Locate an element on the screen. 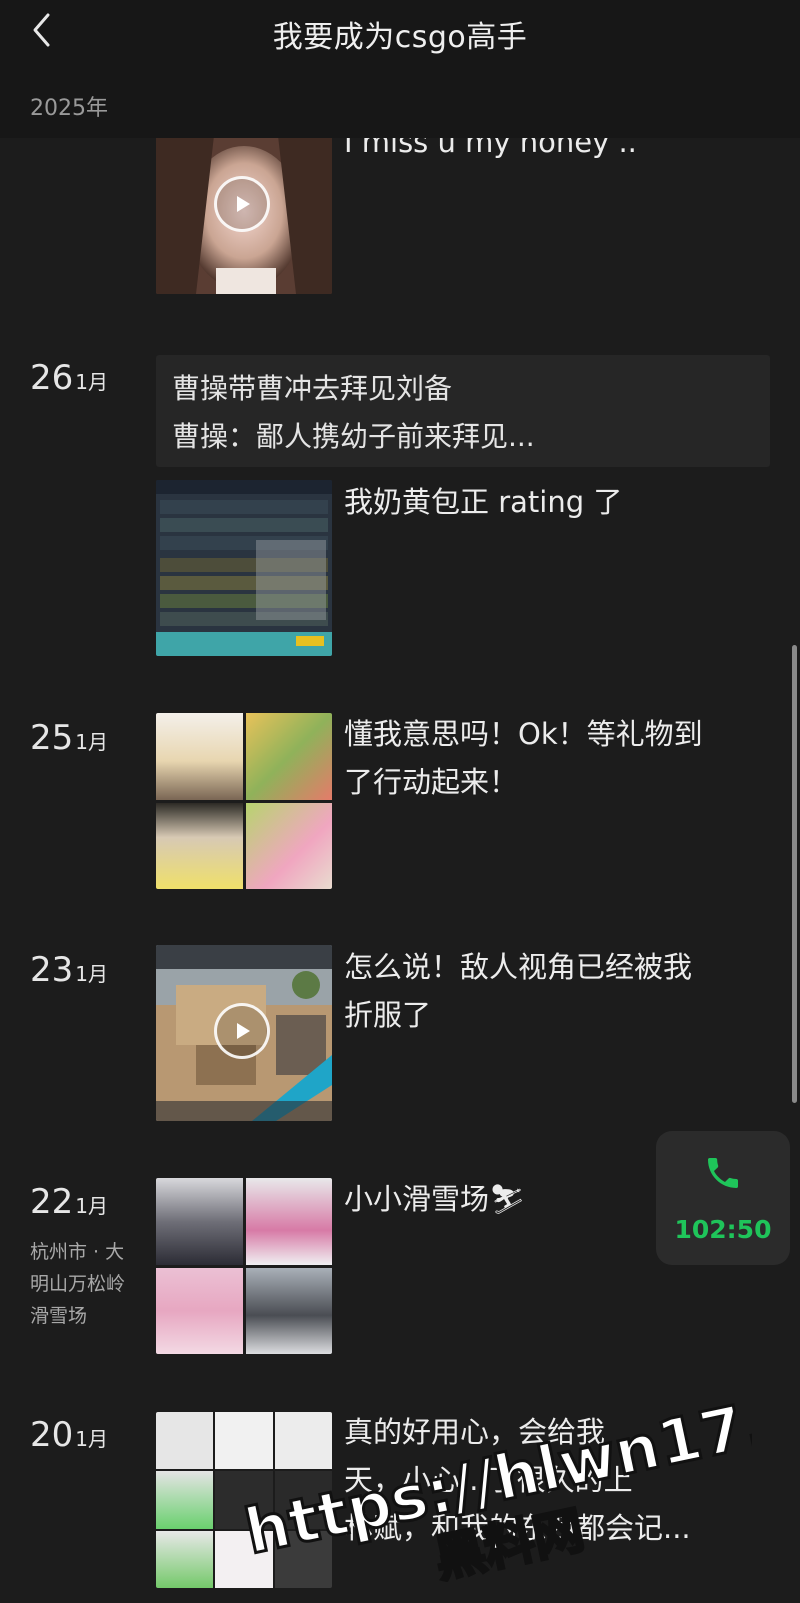 The width and height of the screenshot is (800, 1603). post-text-line: 了行动起来！ is located at coordinates (431, 782).